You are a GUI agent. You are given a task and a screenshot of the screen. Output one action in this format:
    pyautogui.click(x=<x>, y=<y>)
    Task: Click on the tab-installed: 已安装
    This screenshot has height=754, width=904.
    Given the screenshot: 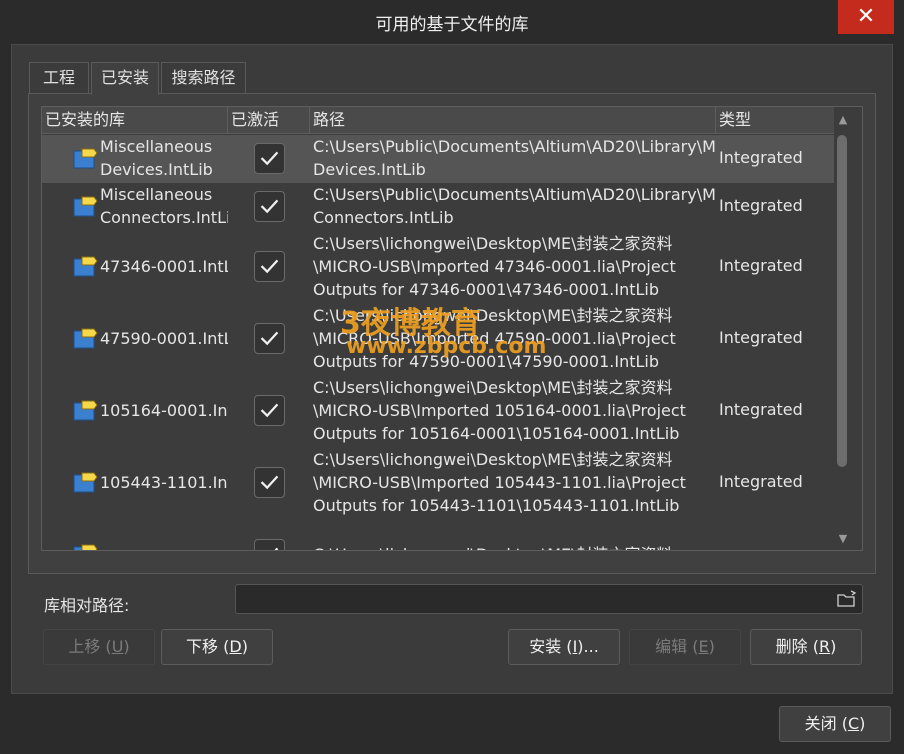 What is the action you would take?
    pyautogui.click(x=125, y=78)
    